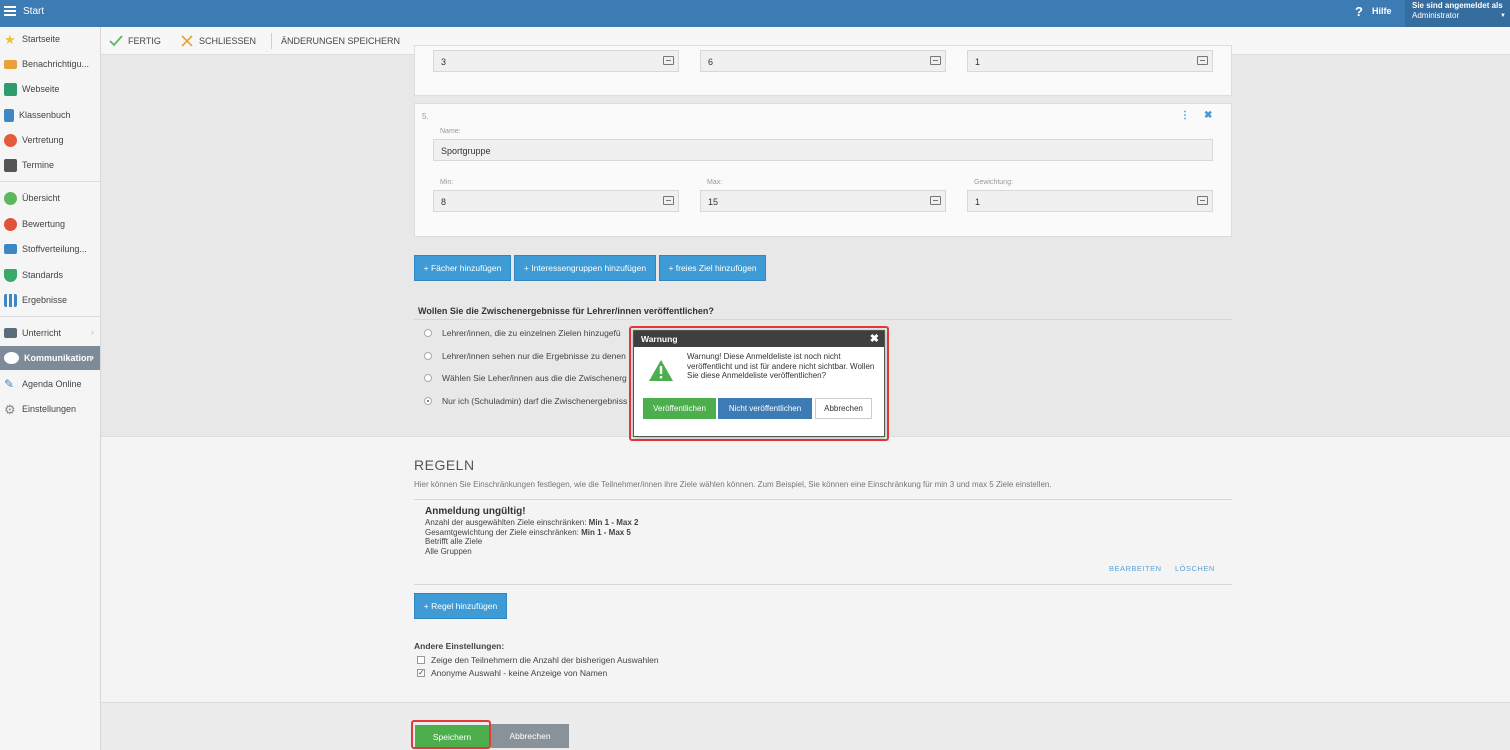  I want to click on more-options-icon: ⋮, so click(1185, 115).